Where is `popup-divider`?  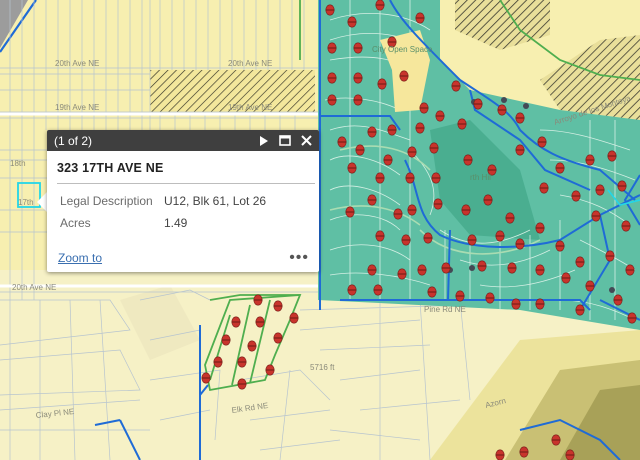
popup-divider is located at coordinates (186, 183).